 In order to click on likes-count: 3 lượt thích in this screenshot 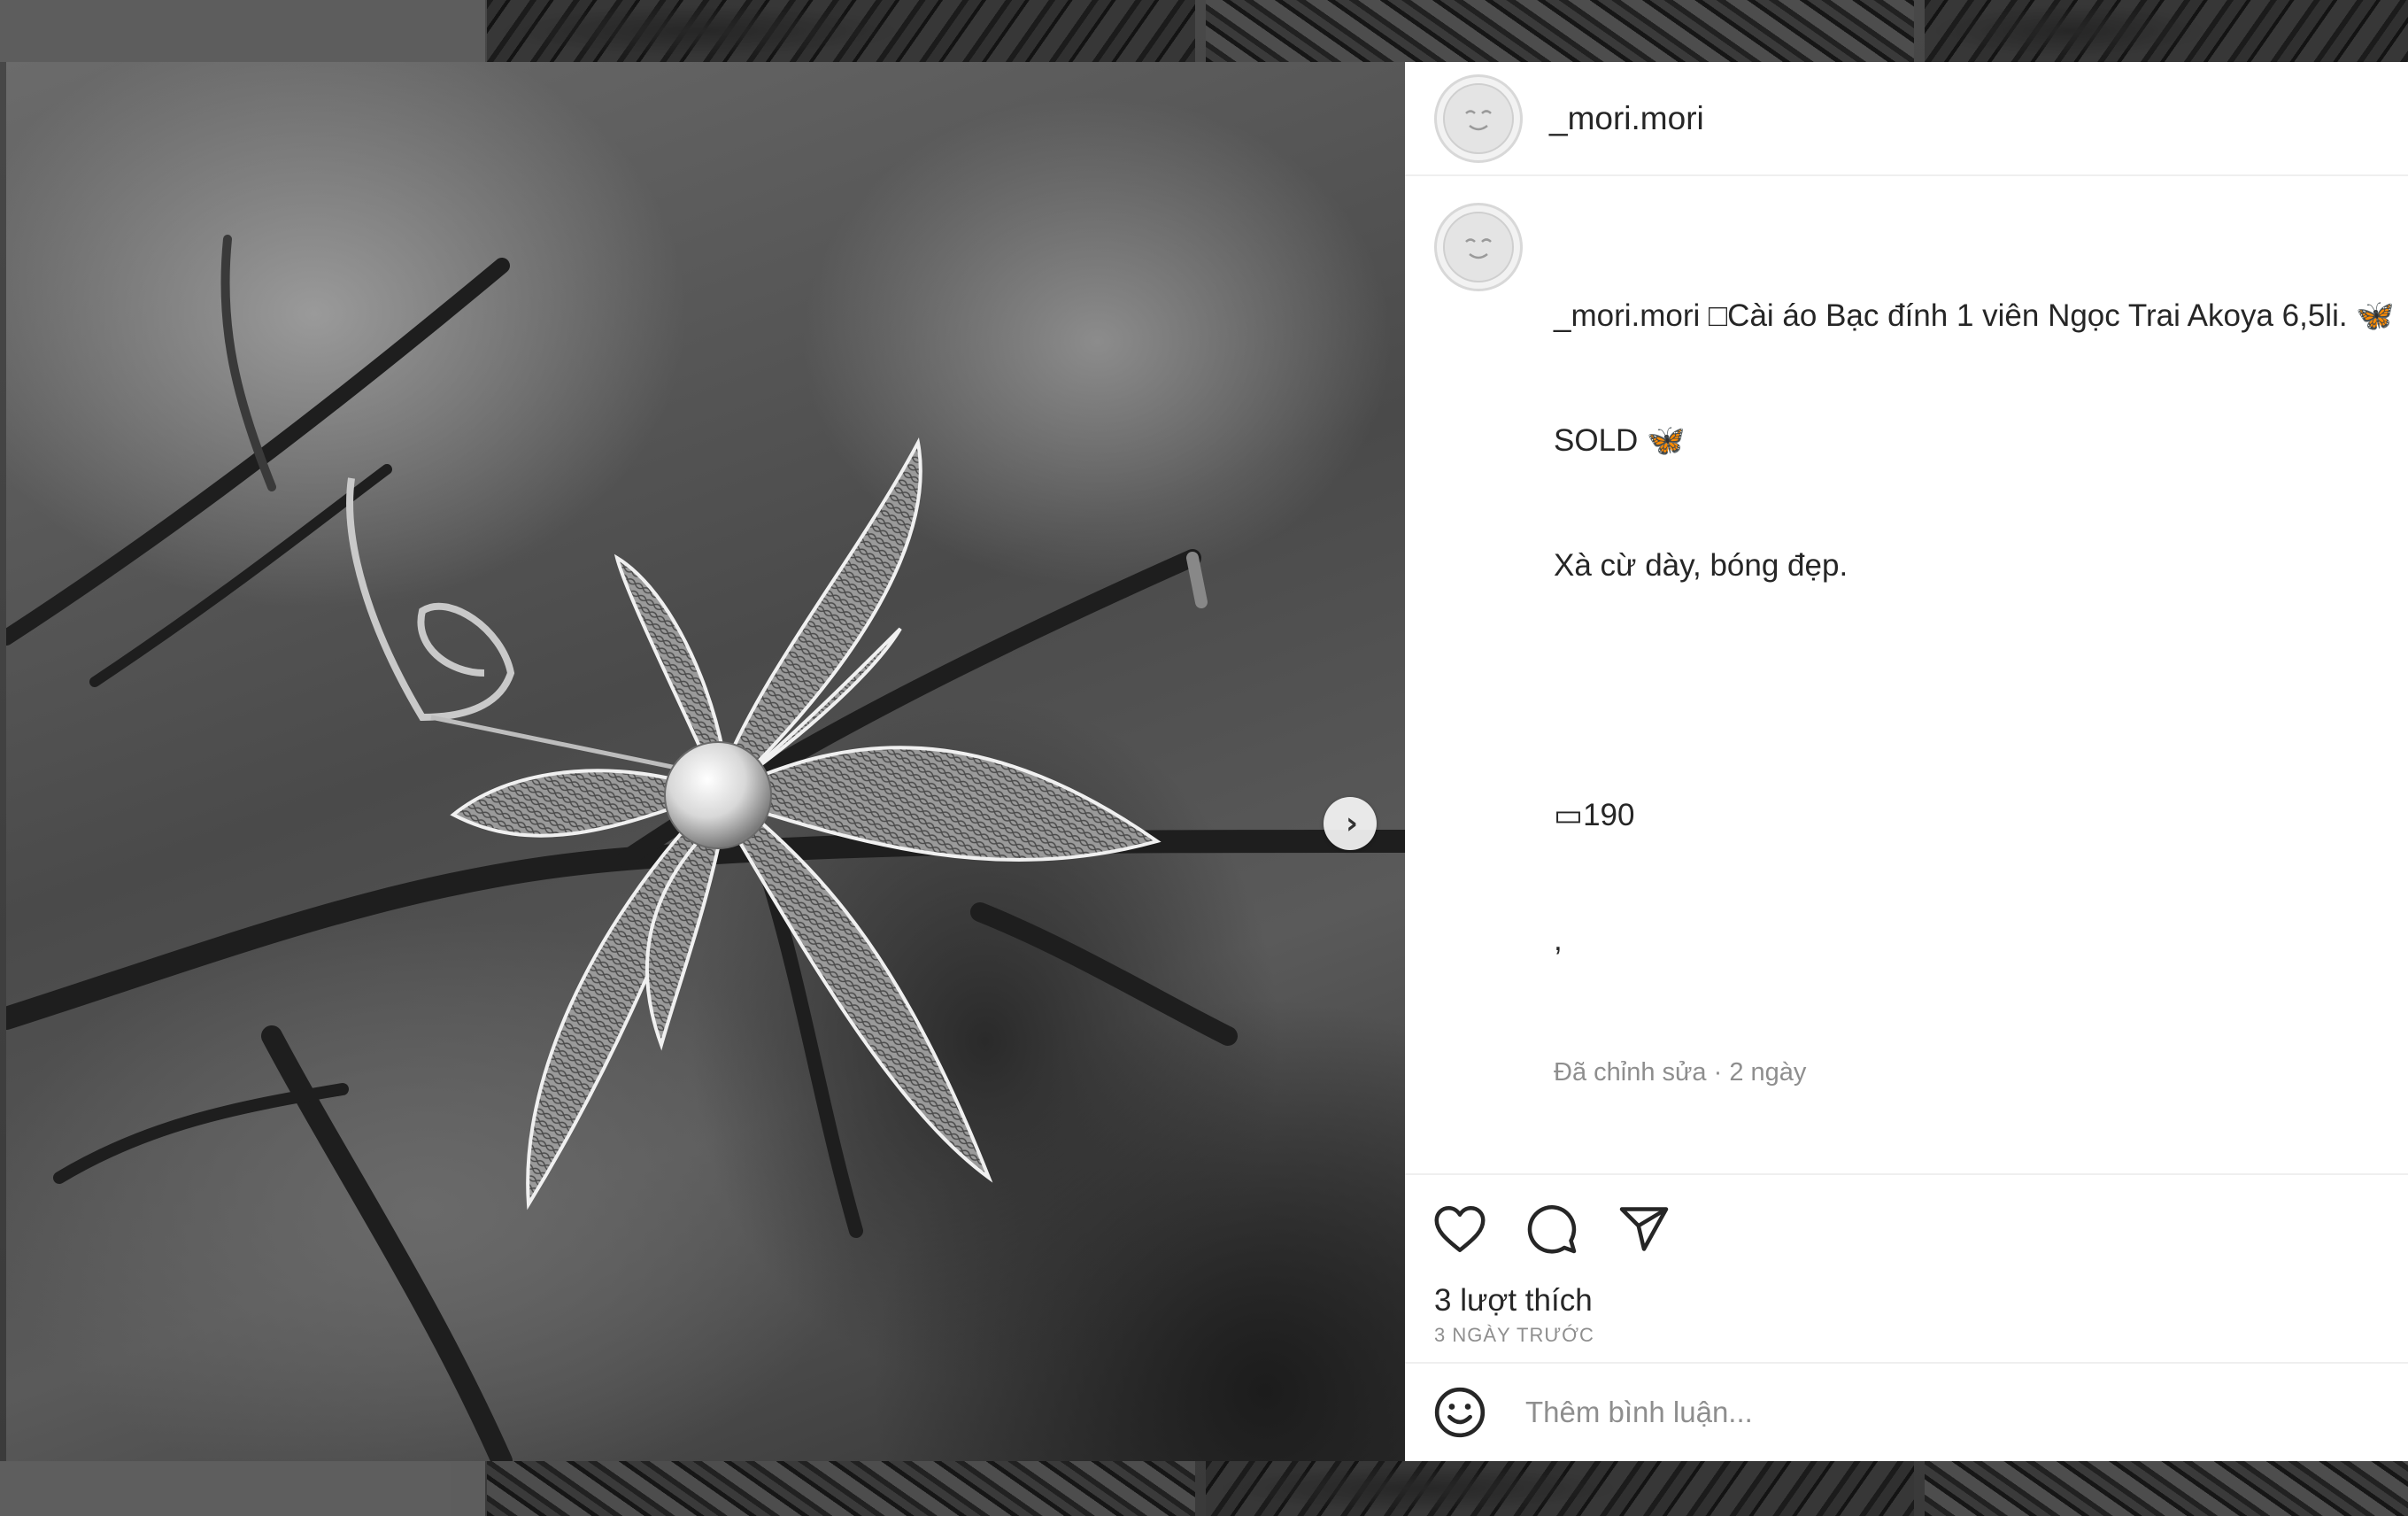, I will do `click(1906, 1301)`.